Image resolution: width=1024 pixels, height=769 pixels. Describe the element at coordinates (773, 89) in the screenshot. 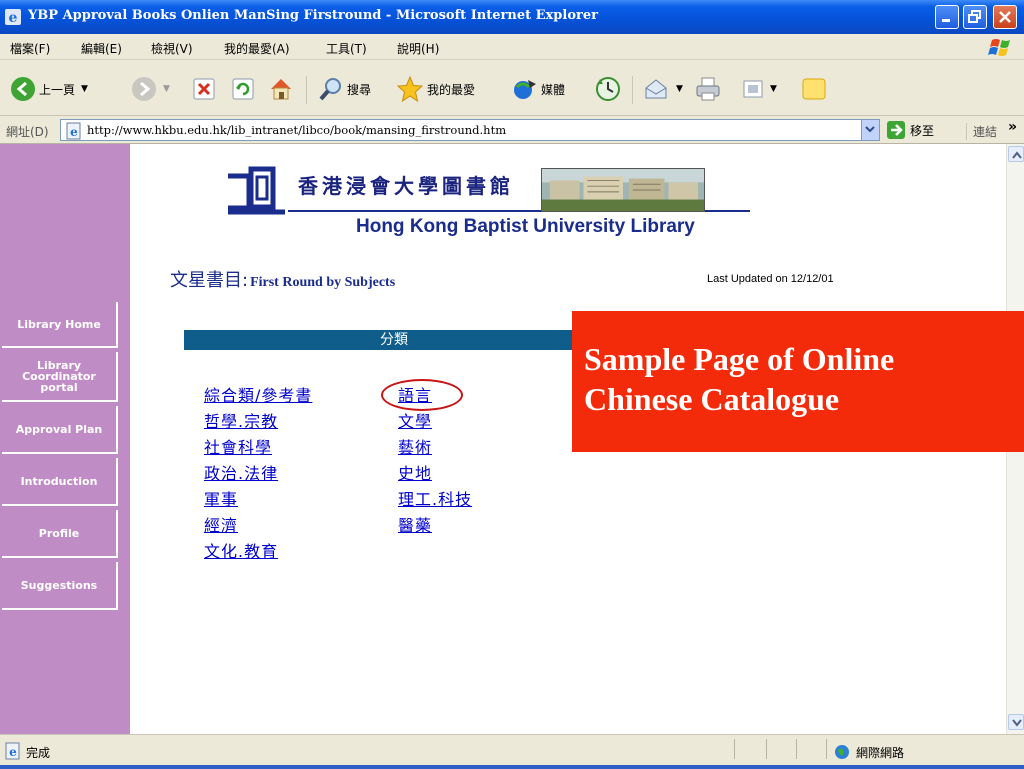

I see `edit-dropdown-icon: ▼` at that location.